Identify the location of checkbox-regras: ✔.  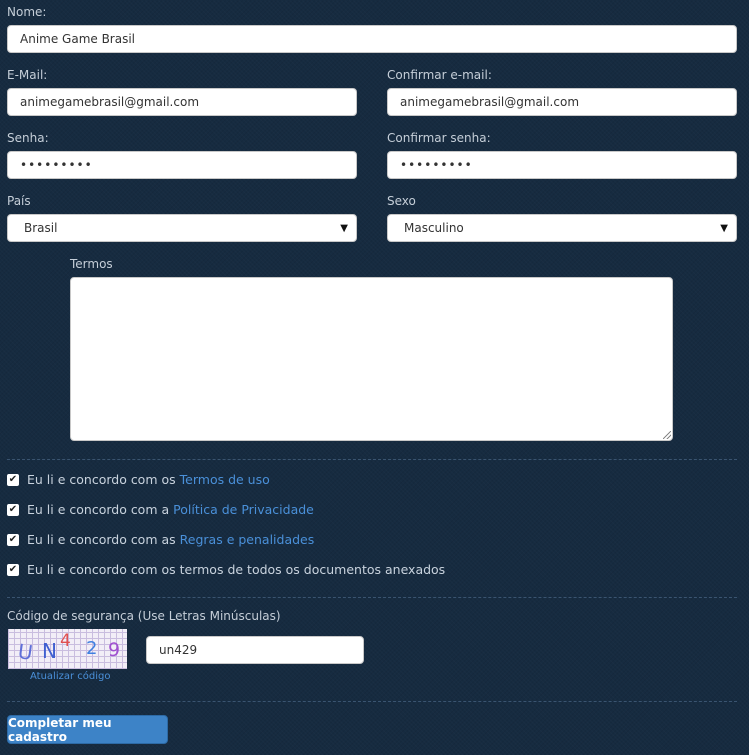
(13, 539).